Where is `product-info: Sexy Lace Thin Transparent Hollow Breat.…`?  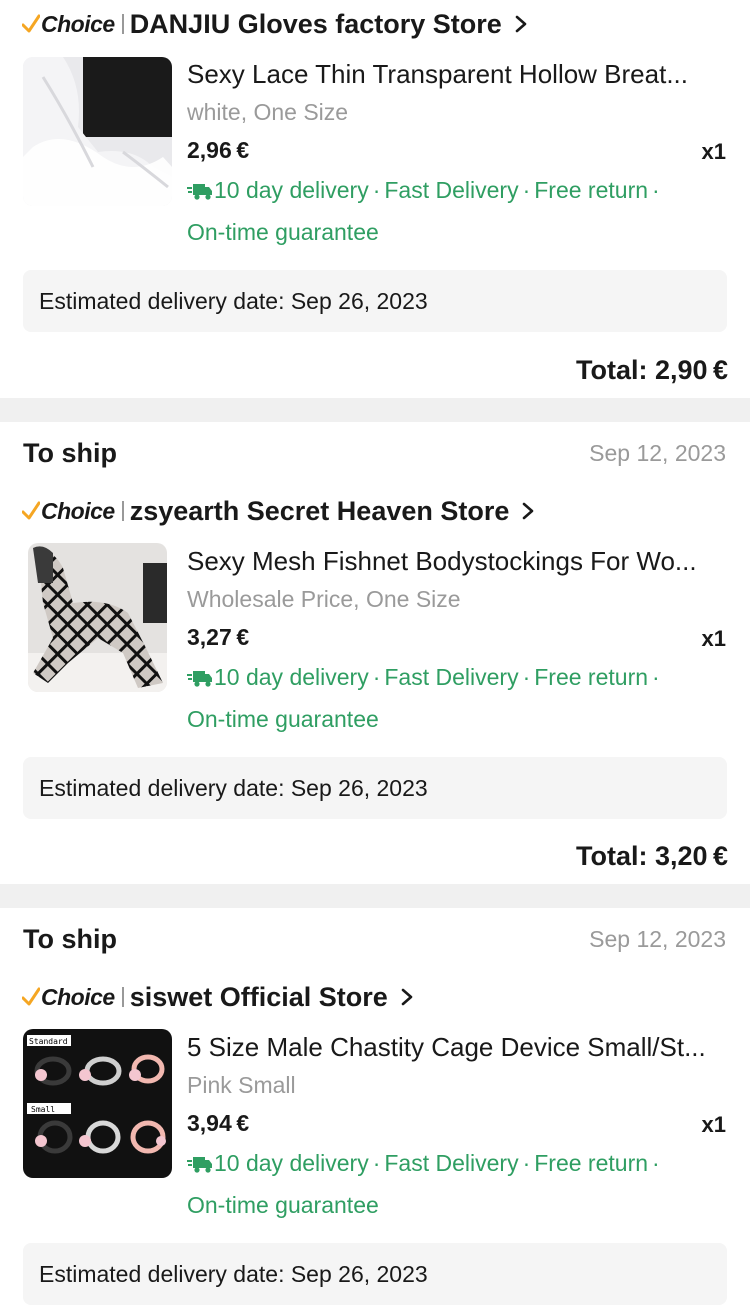
product-info: Sexy Lace Thin Transparent Hollow Breat.… is located at coordinates (456, 155).